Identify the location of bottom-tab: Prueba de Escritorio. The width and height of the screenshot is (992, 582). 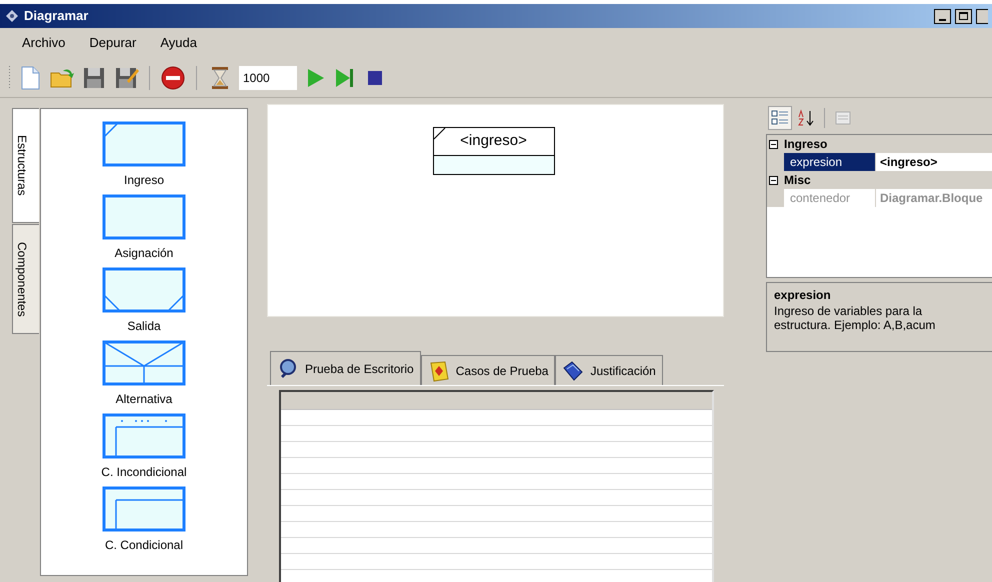
(345, 368).